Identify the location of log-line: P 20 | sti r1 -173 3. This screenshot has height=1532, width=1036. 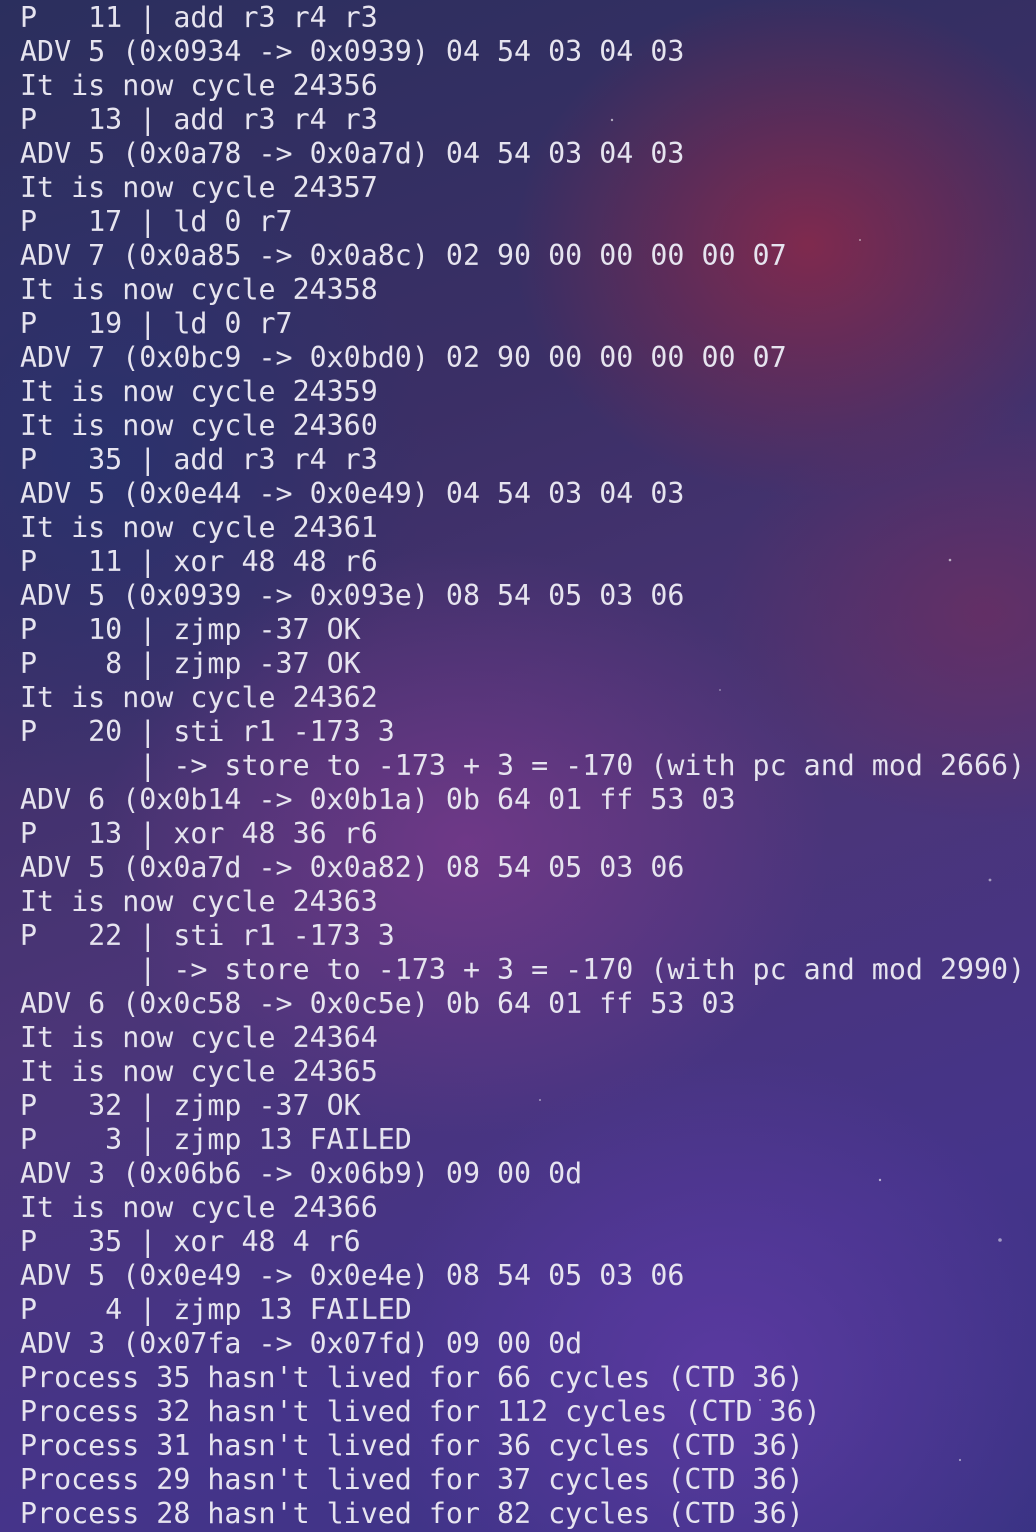
(207, 731).